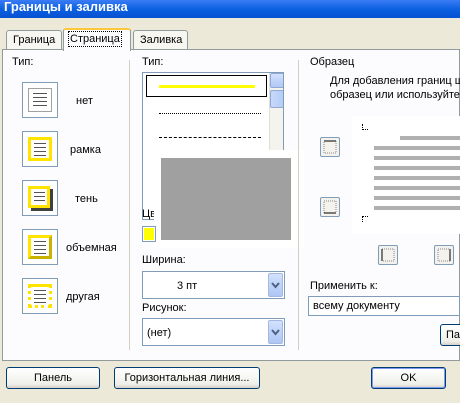  I want to click on setting-shadow, so click(40, 198).